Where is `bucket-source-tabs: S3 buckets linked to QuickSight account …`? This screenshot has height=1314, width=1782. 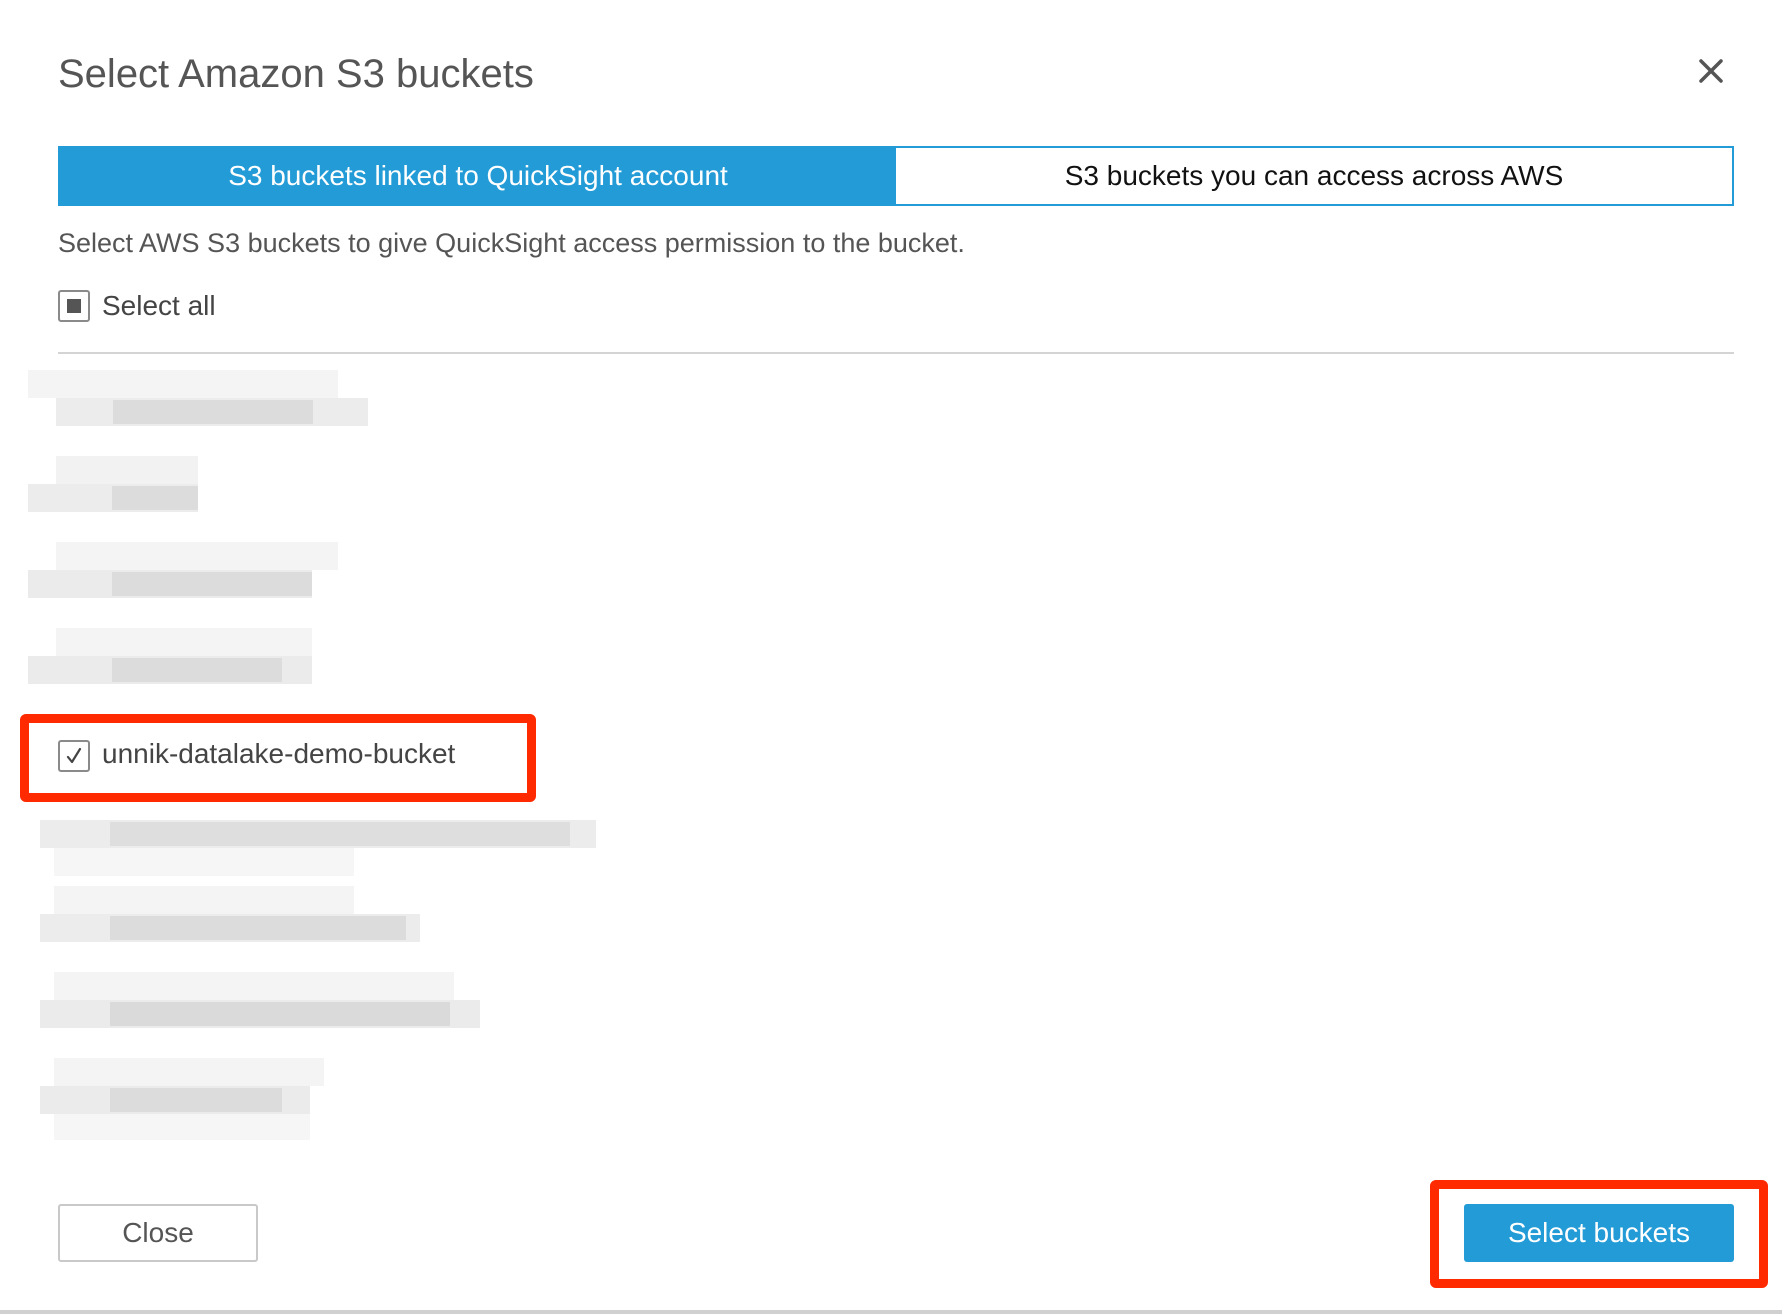
bucket-source-tabs: S3 buckets linked to QuickSight account … is located at coordinates (896, 176).